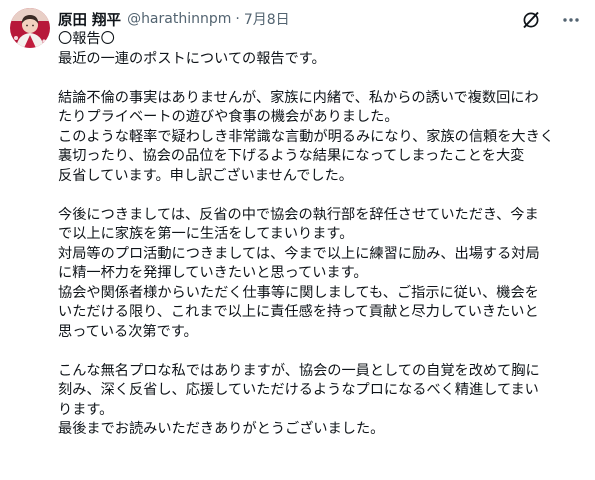 This screenshot has height=480, width=595. Describe the element at coordinates (571, 20) in the screenshot. I see `more-icon` at that location.